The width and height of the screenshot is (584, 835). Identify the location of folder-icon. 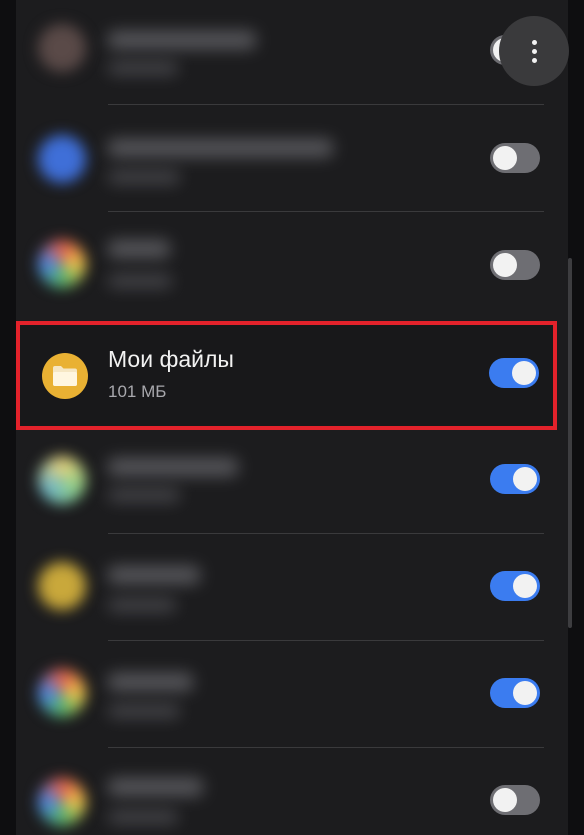
(65, 376).